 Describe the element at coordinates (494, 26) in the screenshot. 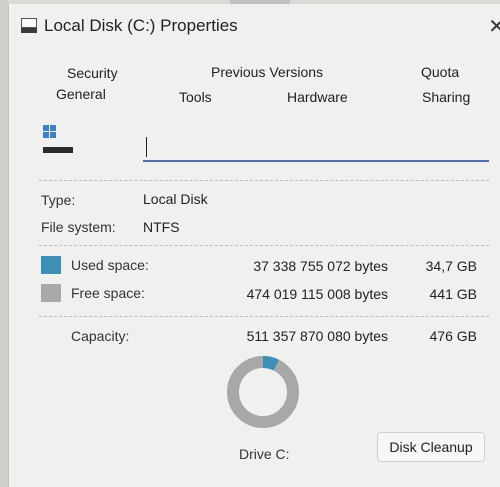

I see `close-button: ✕` at that location.